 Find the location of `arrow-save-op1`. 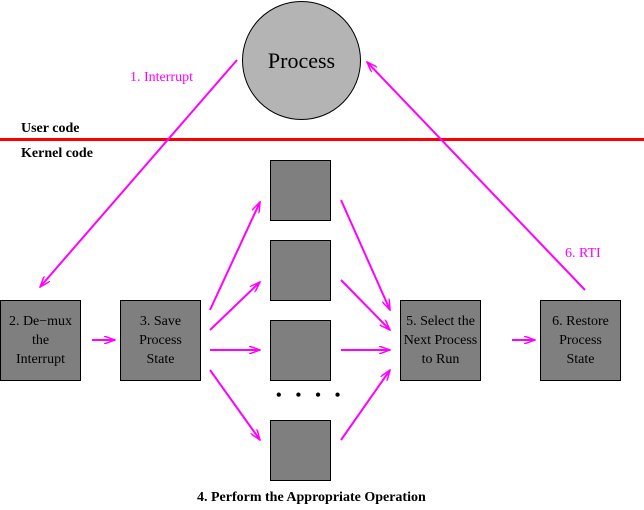

arrow-save-op1 is located at coordinates (234, 256).